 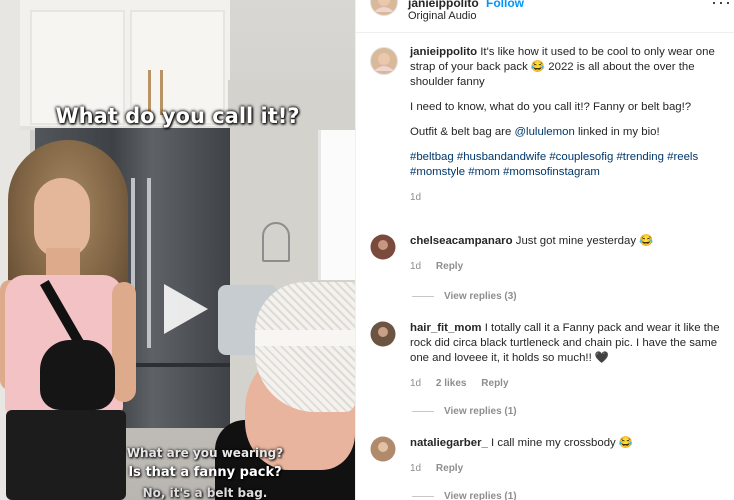 What do you see at coordinates (63, 263) in the screenshot?
I see `video-person-woman-neck` at bounding box center [63, 263].